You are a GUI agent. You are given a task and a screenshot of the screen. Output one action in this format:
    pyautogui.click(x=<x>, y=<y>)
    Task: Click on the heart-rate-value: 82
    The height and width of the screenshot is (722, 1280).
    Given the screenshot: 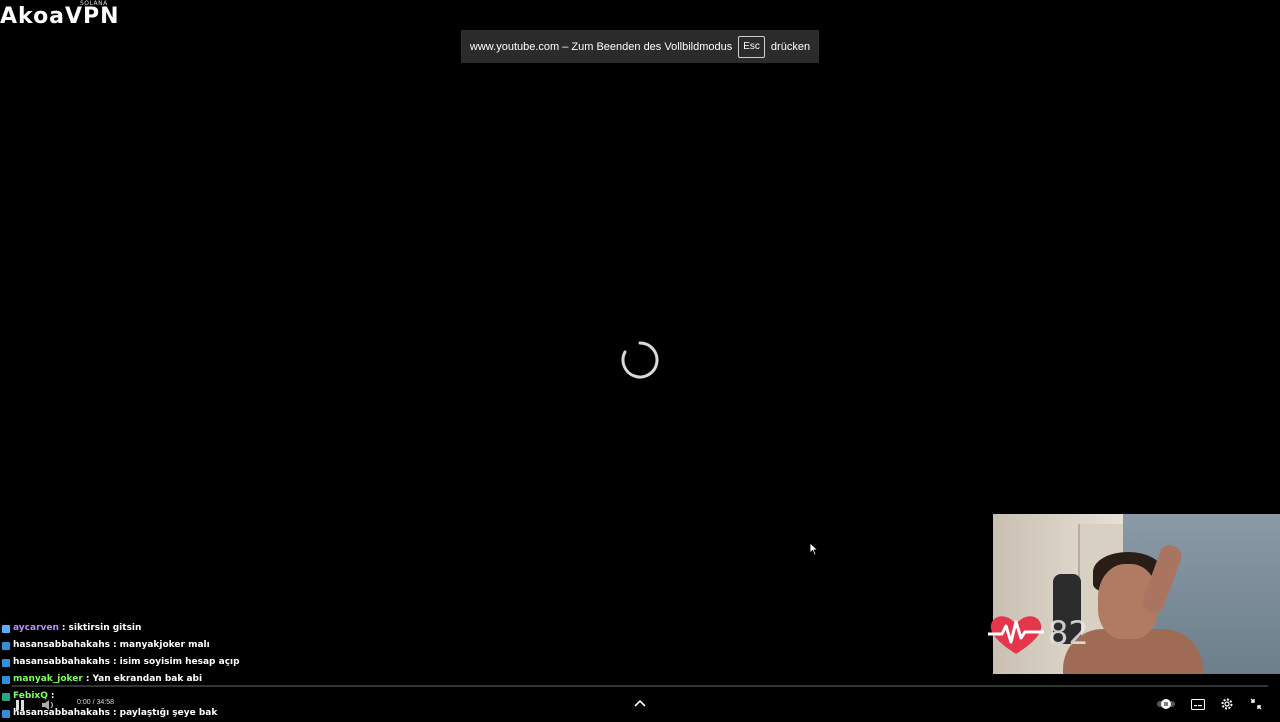 What is the action you would take?
    pyautogui.click(x=1068, y=633)
    